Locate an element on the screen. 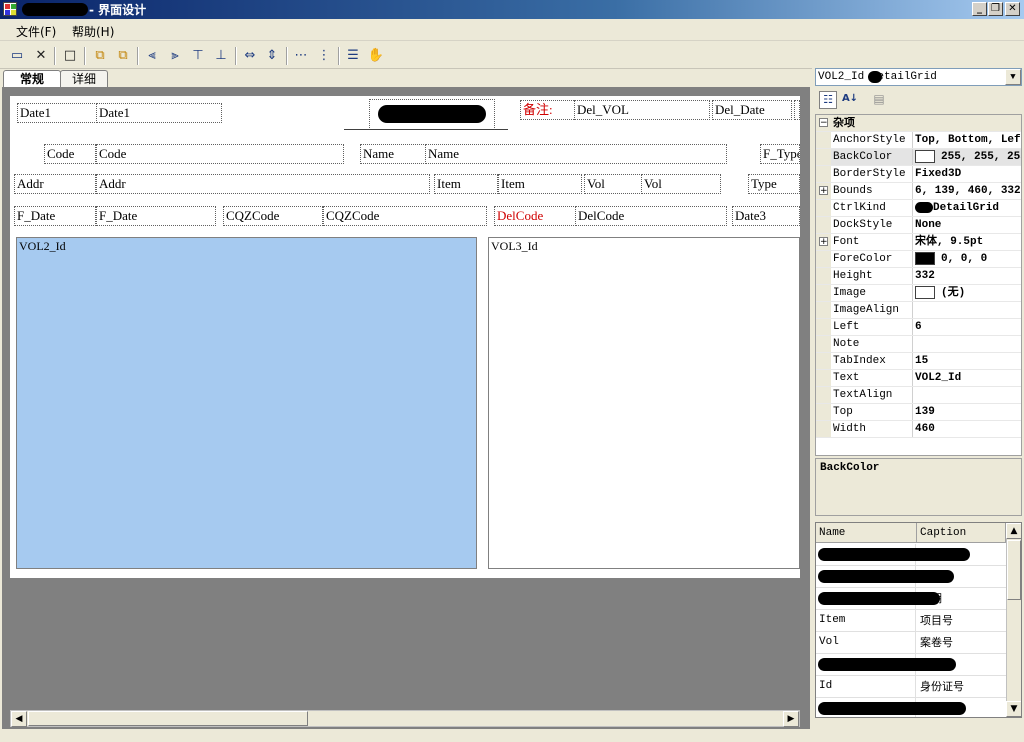 The image size is (1024, 742). cqzcode-field: CQZCode is located at coordinates (405, 216).